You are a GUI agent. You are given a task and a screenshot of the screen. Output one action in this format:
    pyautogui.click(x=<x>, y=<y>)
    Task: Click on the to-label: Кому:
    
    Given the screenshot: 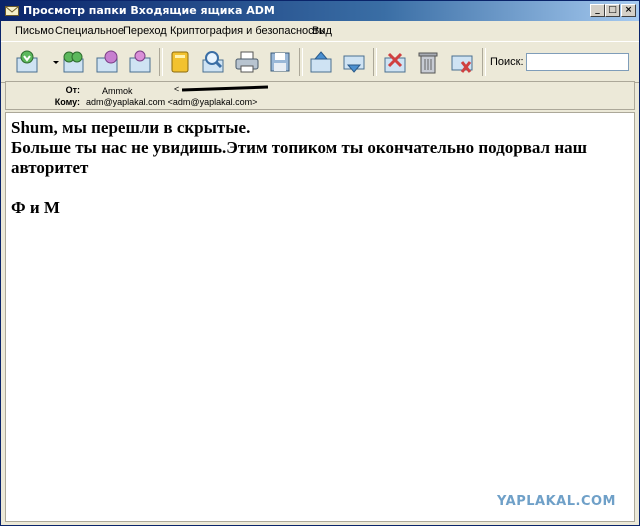 What is the action you would take?
    pyautogui.click(x=67, y=102)
    